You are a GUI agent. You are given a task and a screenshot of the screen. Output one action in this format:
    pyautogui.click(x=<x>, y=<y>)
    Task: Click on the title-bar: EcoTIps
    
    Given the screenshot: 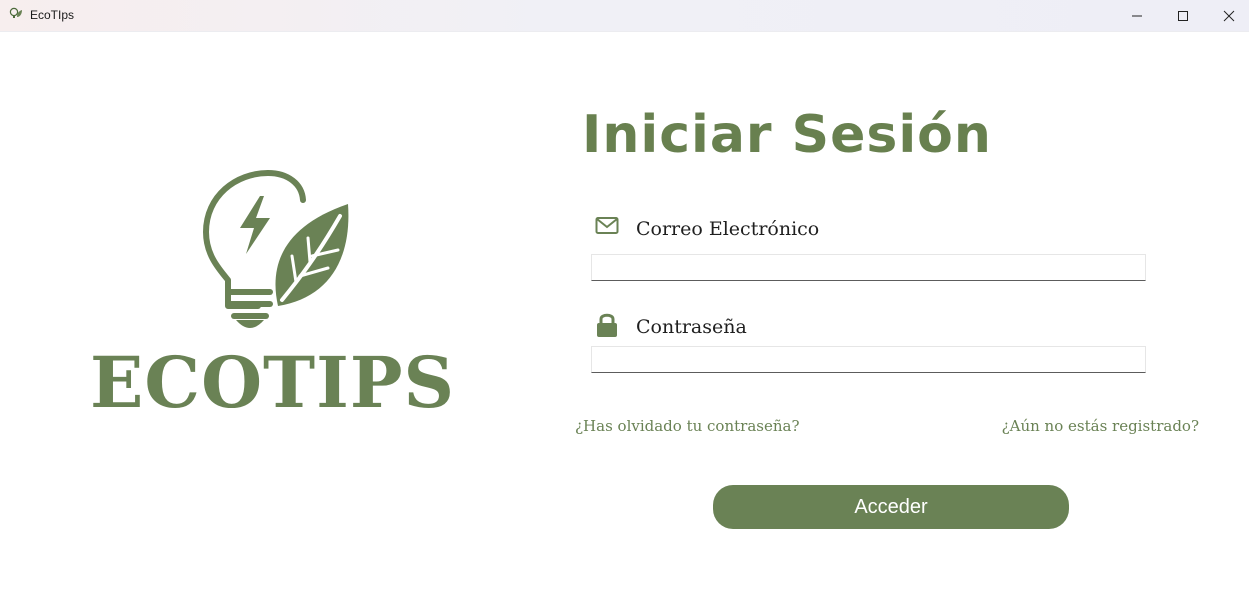 What is the action you would take?
    pyautogui.click(x=624, y=16)
    